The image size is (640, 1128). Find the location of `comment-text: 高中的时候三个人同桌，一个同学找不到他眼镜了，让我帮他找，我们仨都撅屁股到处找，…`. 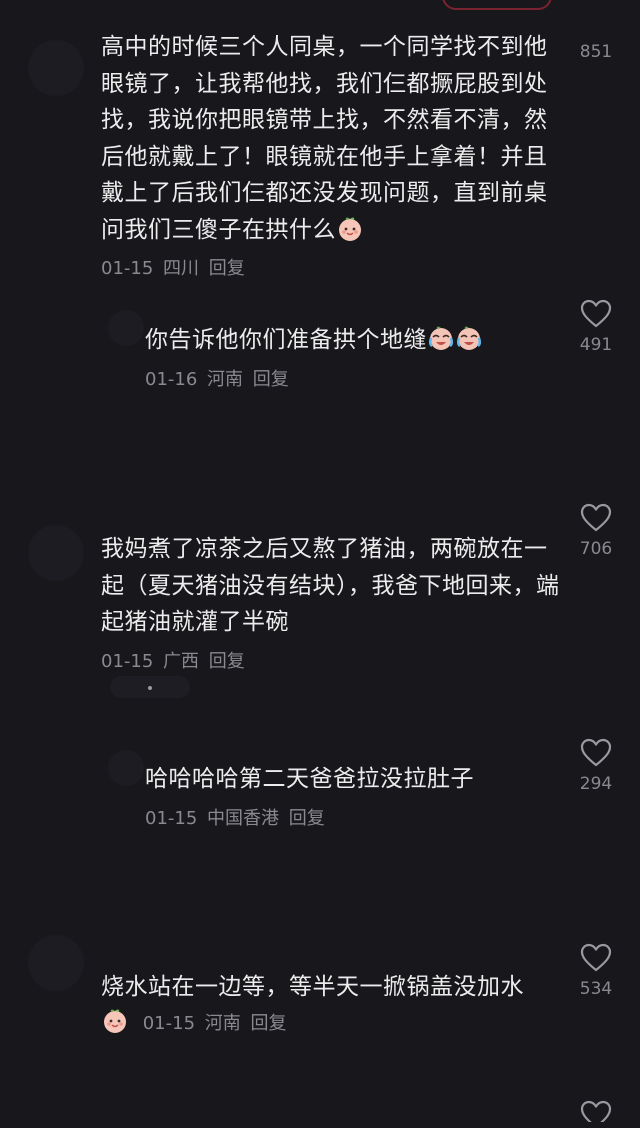

comment-text: 高中的时候三个人同桌，一个同学找不到他眼镜了，让我帮他找，我们仨都撅屁股到处找，… is located at coordinates (331, 138).